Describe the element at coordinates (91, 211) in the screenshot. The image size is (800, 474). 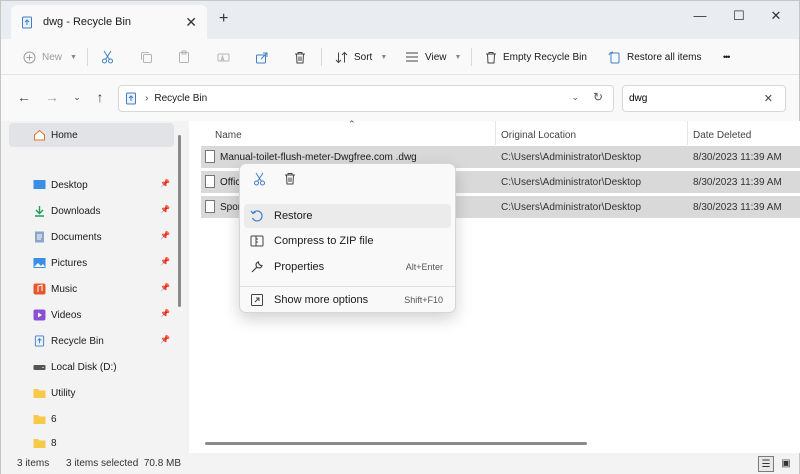
I see `sidebar-item-downloads: Downloads 📌` at that location.